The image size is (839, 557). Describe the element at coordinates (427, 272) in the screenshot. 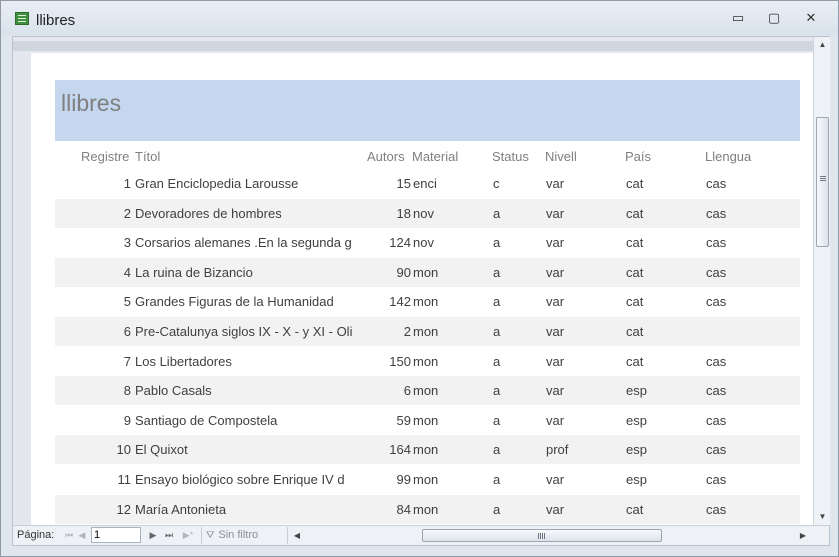

I see `table-row: 4 La ruina de Bizancio 90 mon a var cat cas` at that location.